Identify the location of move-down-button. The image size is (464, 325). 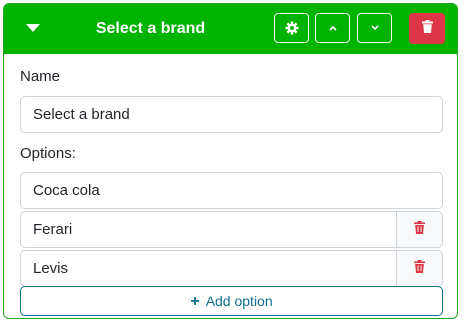
(374, 28).